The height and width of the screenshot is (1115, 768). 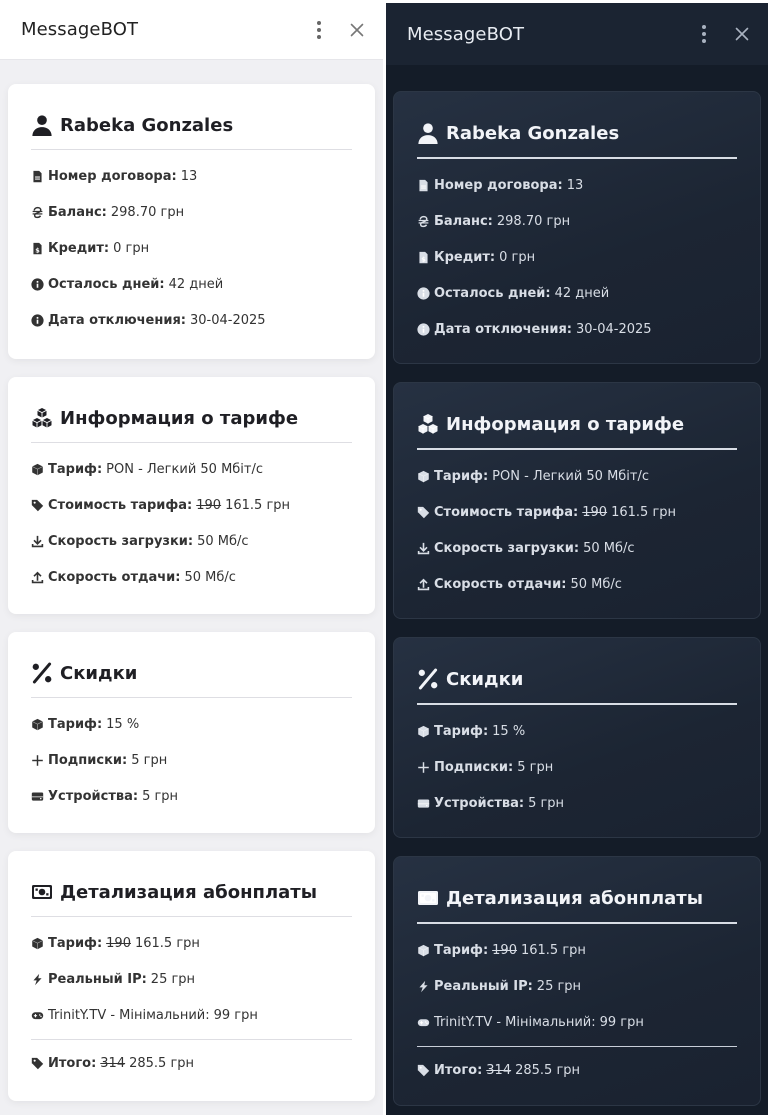 What do you see at coordinates (533, 133) in the screenshot?
I see `subscriber-name: Rabeka Gonzales` at bounding box center [533, 133].